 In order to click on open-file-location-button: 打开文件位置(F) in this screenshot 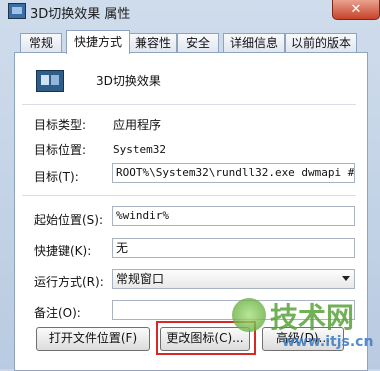, I will do `click(93, 339)`.